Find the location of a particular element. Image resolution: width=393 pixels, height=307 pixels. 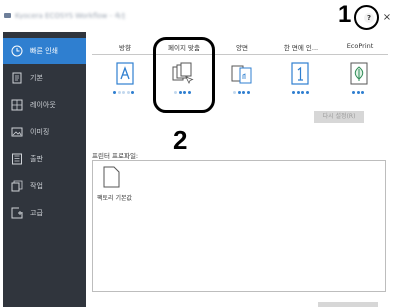

sidebar-item-label: 기본 is located at coordinates (36, 78).